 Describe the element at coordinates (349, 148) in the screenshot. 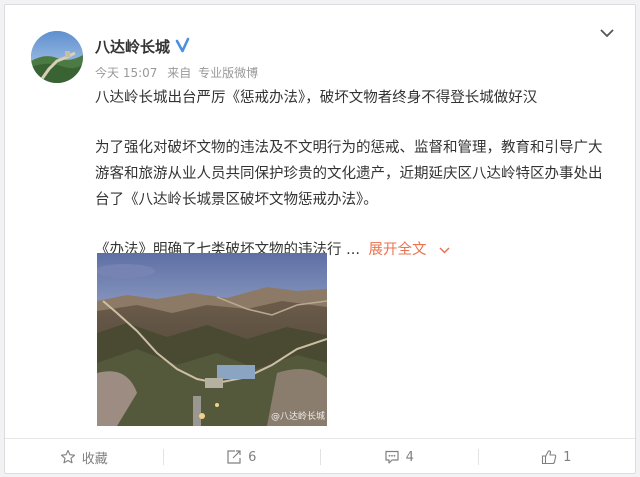

I see `post-paragraph-line: 为了强化对破坏文物的违法及不文明行为的惩戒、监督和管理，教育和引导广大` at that location.